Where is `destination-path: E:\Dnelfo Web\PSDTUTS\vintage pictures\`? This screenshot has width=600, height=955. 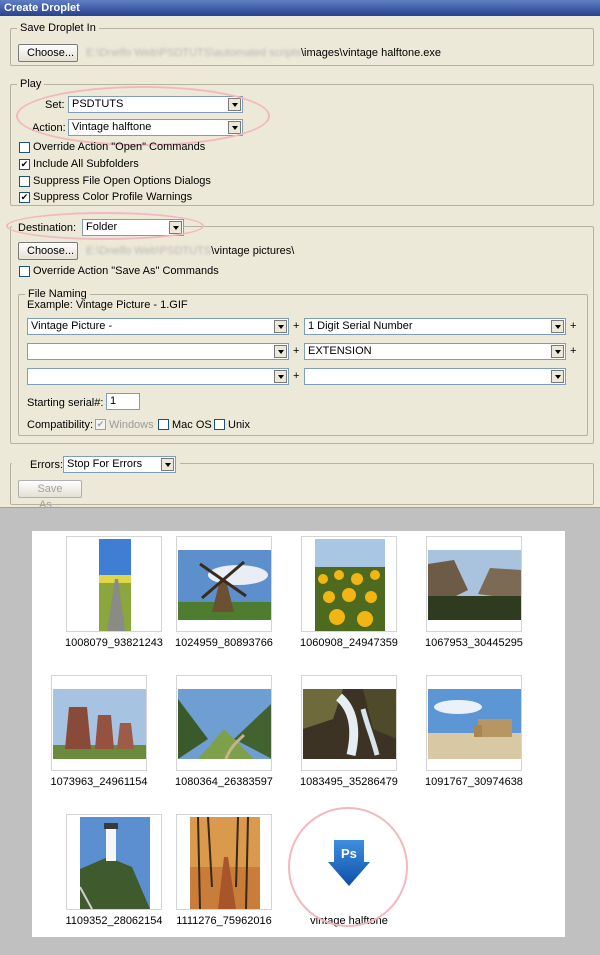
destination-path: E:\Dnelfo Web\PSDTUTS\vintage pictures\ is located at coordinates (190, 251).